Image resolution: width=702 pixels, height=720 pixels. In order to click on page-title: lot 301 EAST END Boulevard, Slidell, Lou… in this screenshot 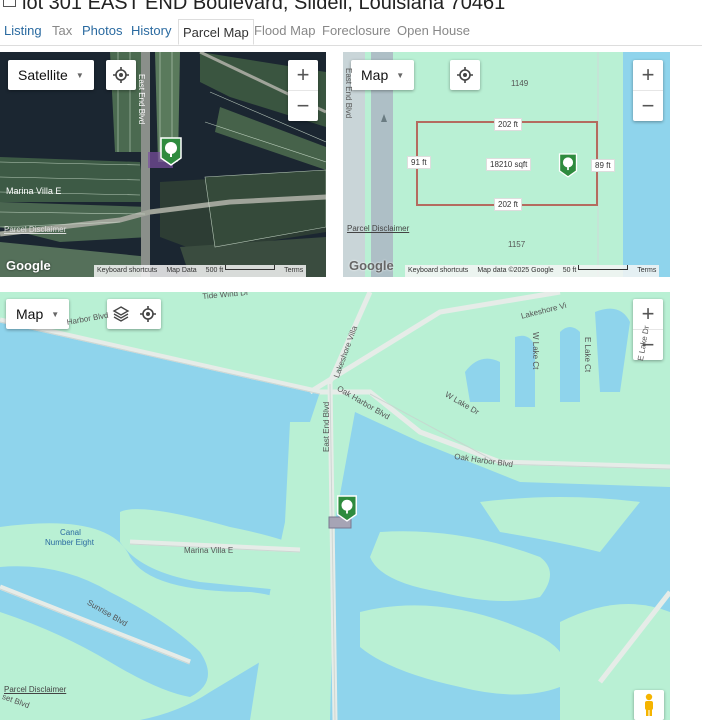, I will do `click(351, 7)`.